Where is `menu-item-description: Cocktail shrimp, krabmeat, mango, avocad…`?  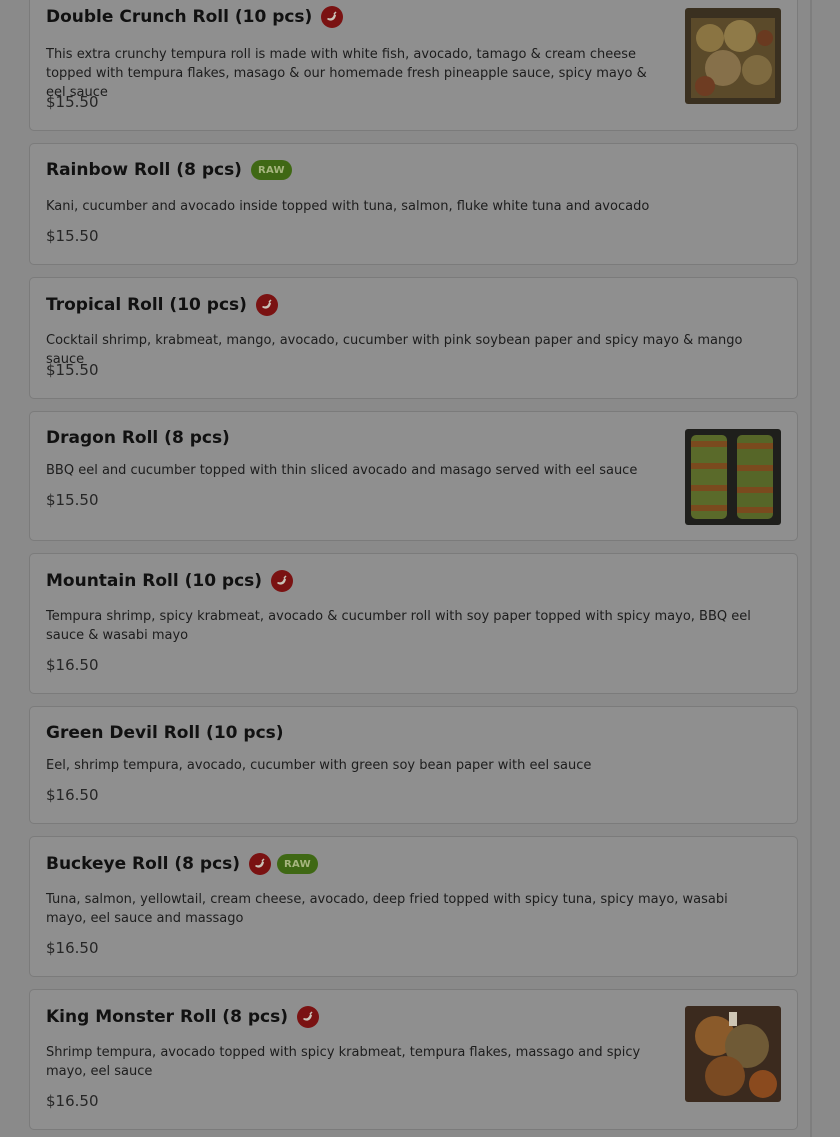 menu-item-description: Cocktail shrimp, krabmeat, mango, avocad… is located at coordinates (394, 350).